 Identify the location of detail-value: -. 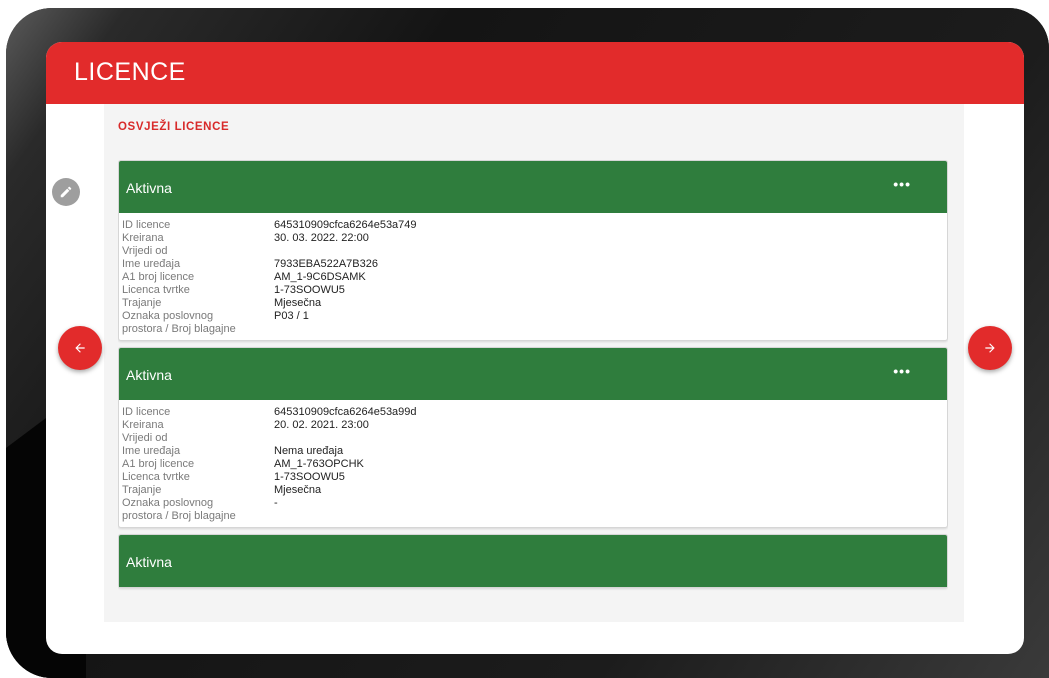
(276, 503).